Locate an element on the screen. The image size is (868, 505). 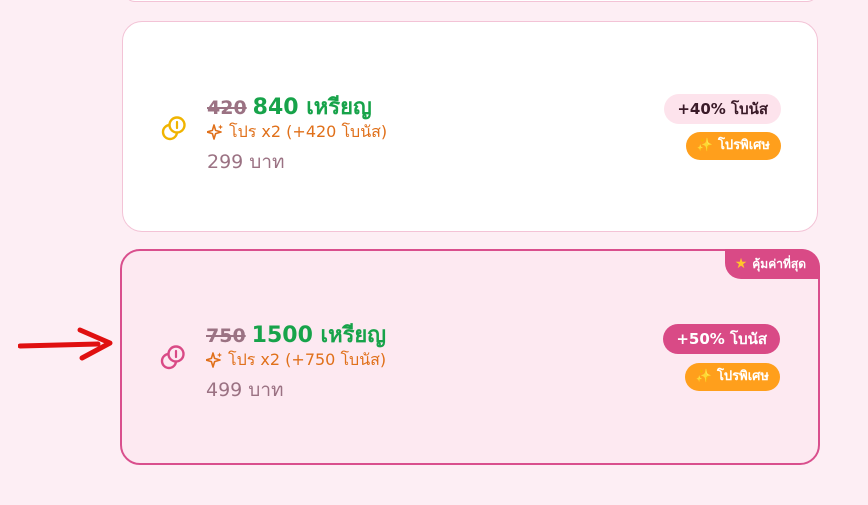
promo-text: โปร x2 (+420 โบนัส) is located at coordinates (308, 131).